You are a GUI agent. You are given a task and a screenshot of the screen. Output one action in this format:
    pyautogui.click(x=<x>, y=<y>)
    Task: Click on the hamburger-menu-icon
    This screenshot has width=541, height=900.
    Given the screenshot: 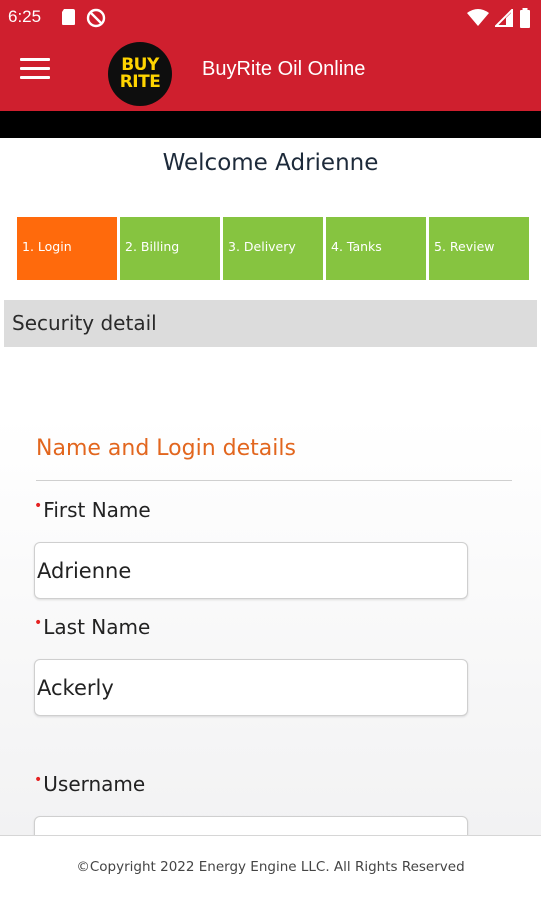 What is the action you would take?
    pyautogui.click(x=35, y=71)
    